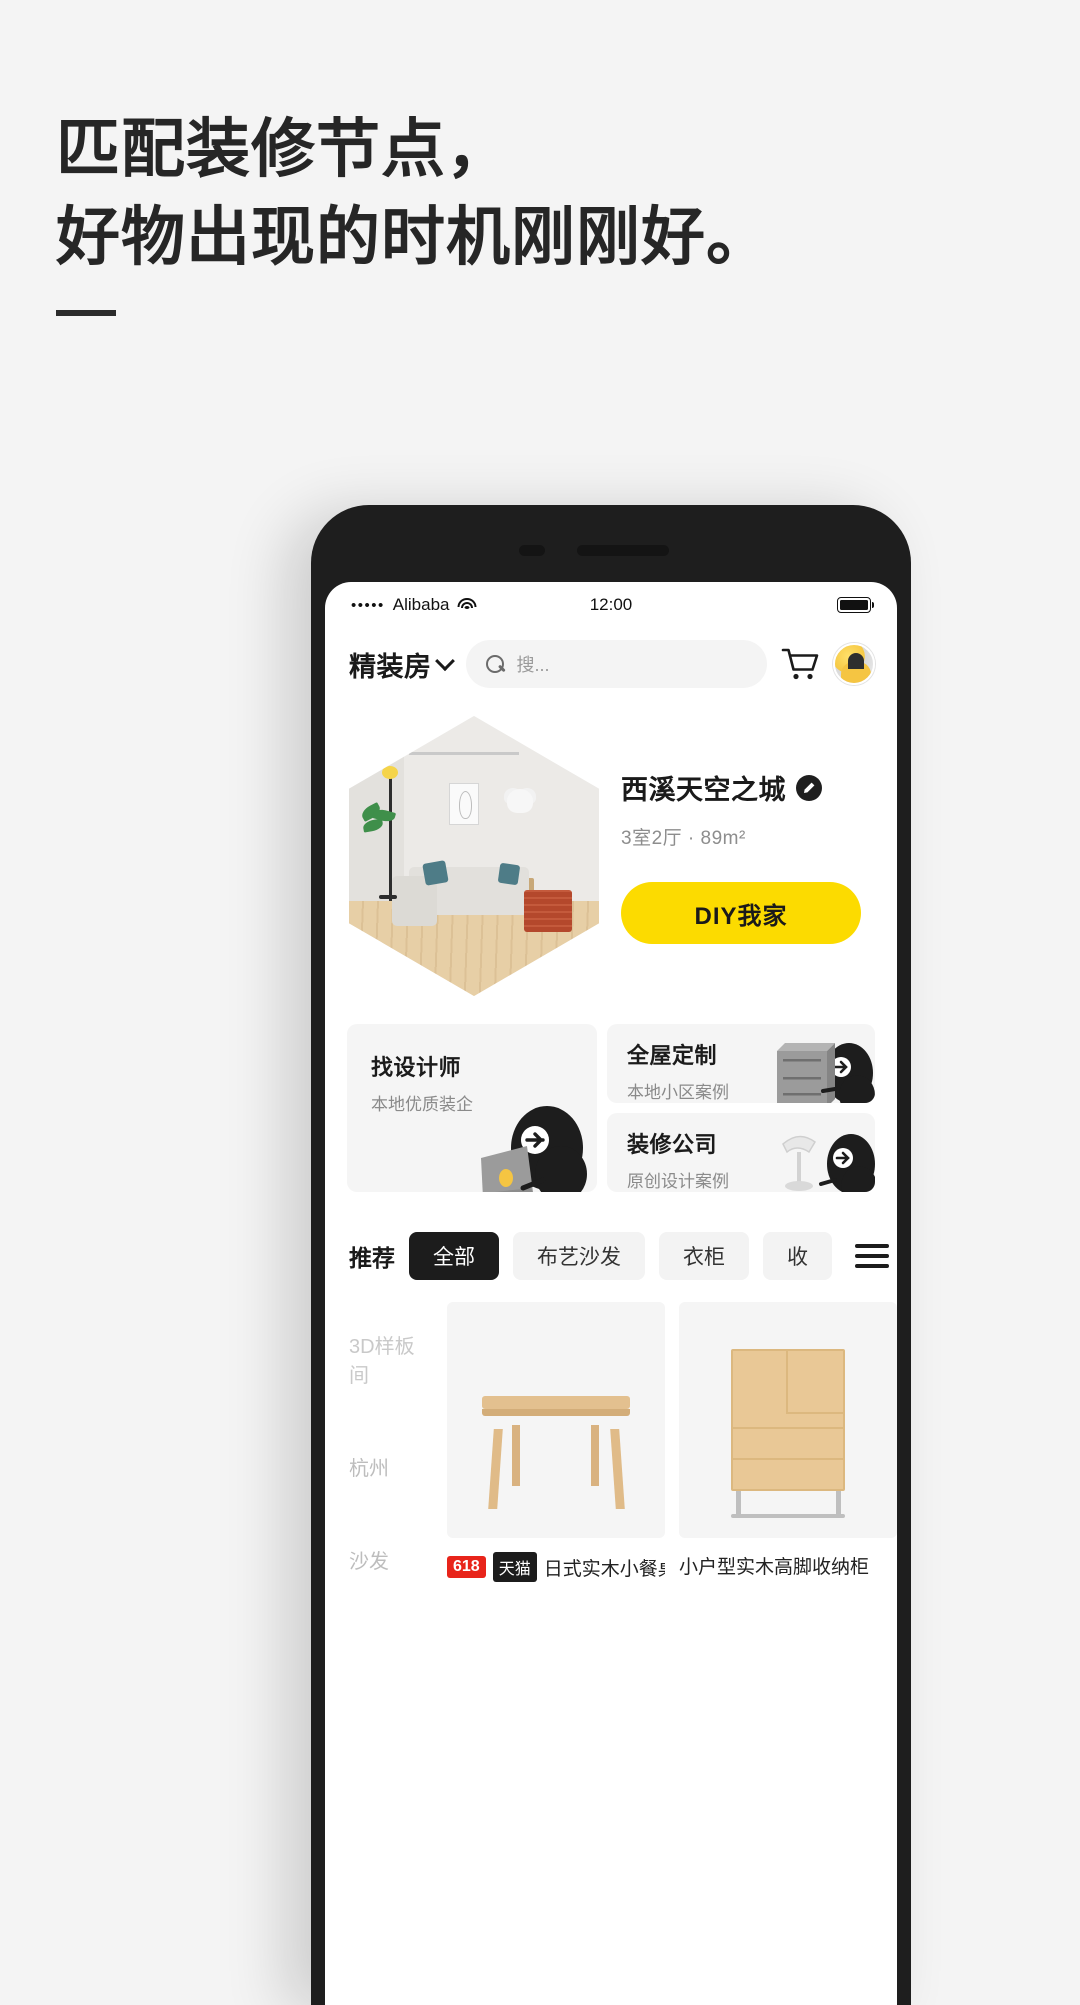 The height and width of the screenshot is (2005, 1080). Describe the element at coordinates (623, 550) in the screenshot. I see `earpiece-speaker-icon` at that location.